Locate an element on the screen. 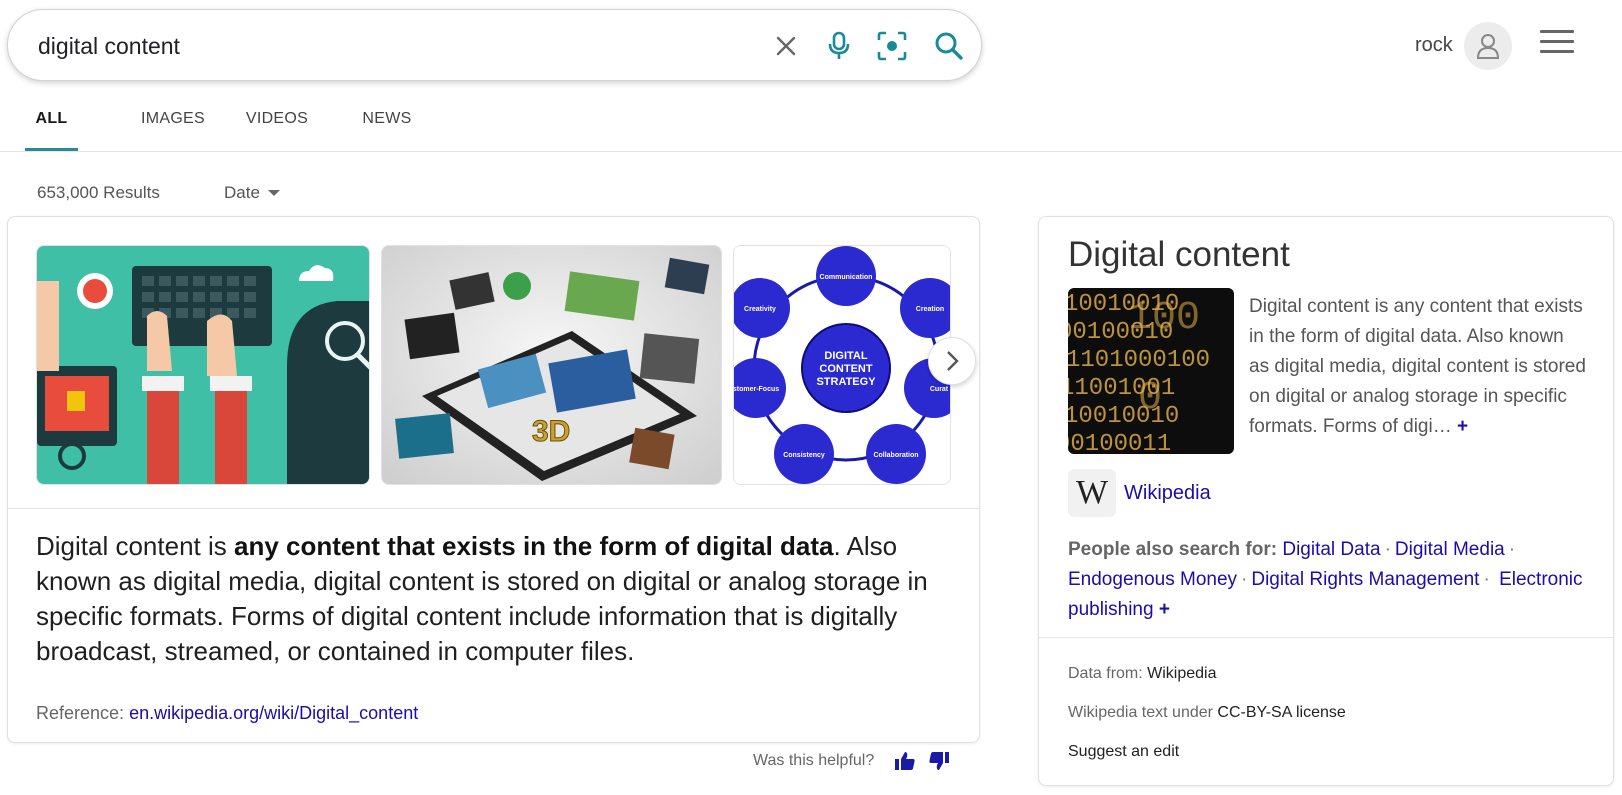  svg-text: 100 is located at coordinates (1164, 318).